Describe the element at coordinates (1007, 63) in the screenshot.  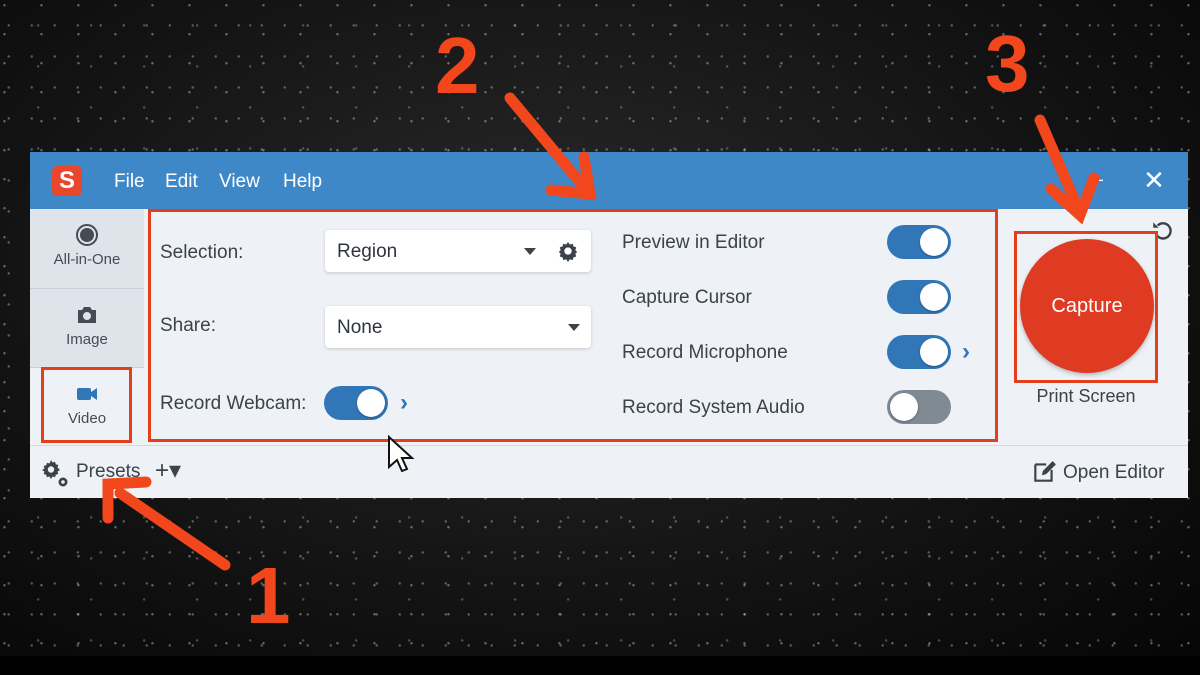
I see `annotation-number-3: 3` at that location.